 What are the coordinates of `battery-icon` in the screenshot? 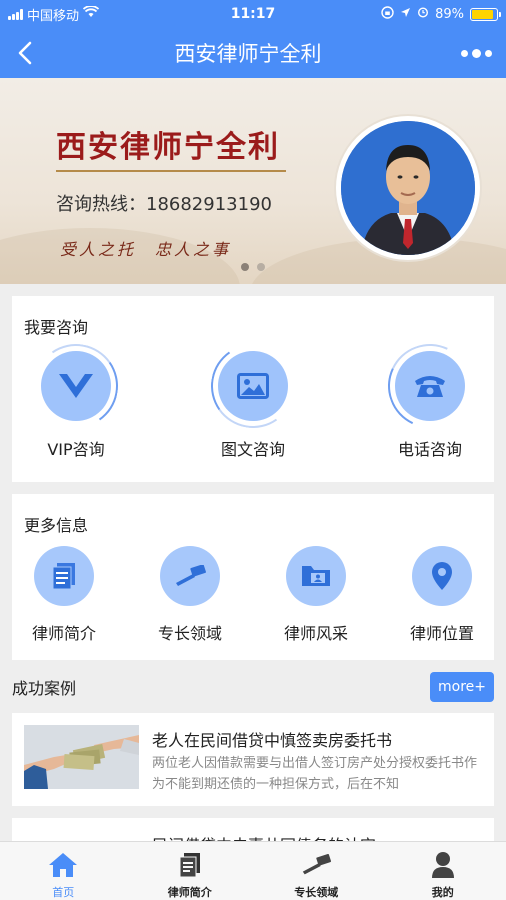 It's located at (485, 14).